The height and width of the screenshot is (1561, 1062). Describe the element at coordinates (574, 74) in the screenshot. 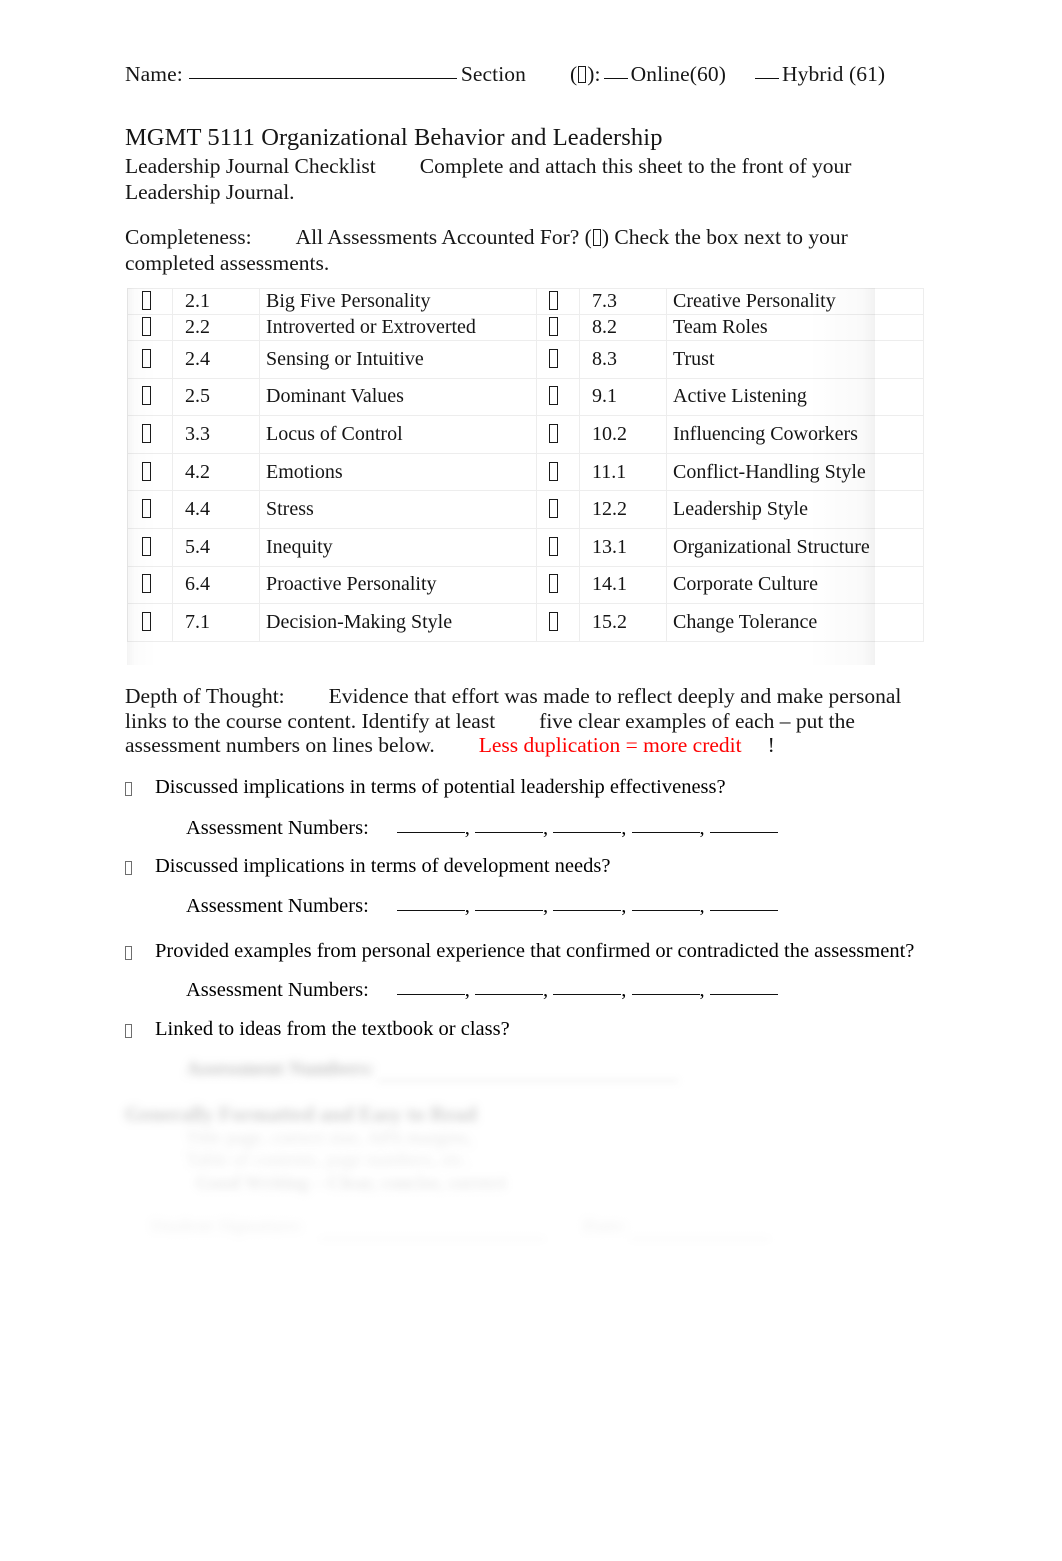

I see `modality-prefix: (` at that location.